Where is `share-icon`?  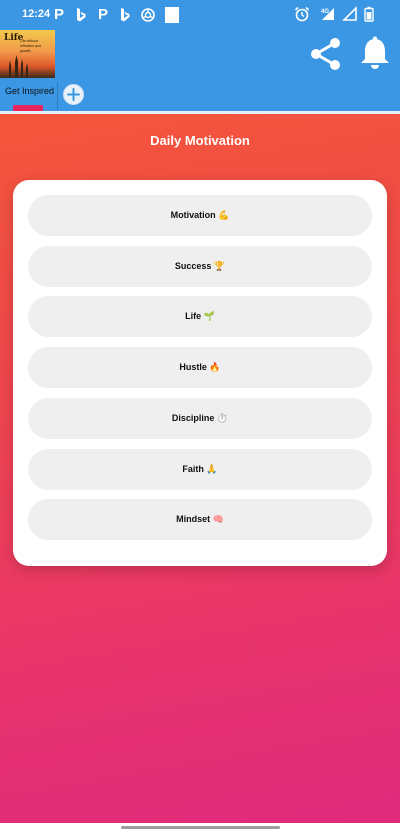 share-icon is located at coordinates (325, 54).